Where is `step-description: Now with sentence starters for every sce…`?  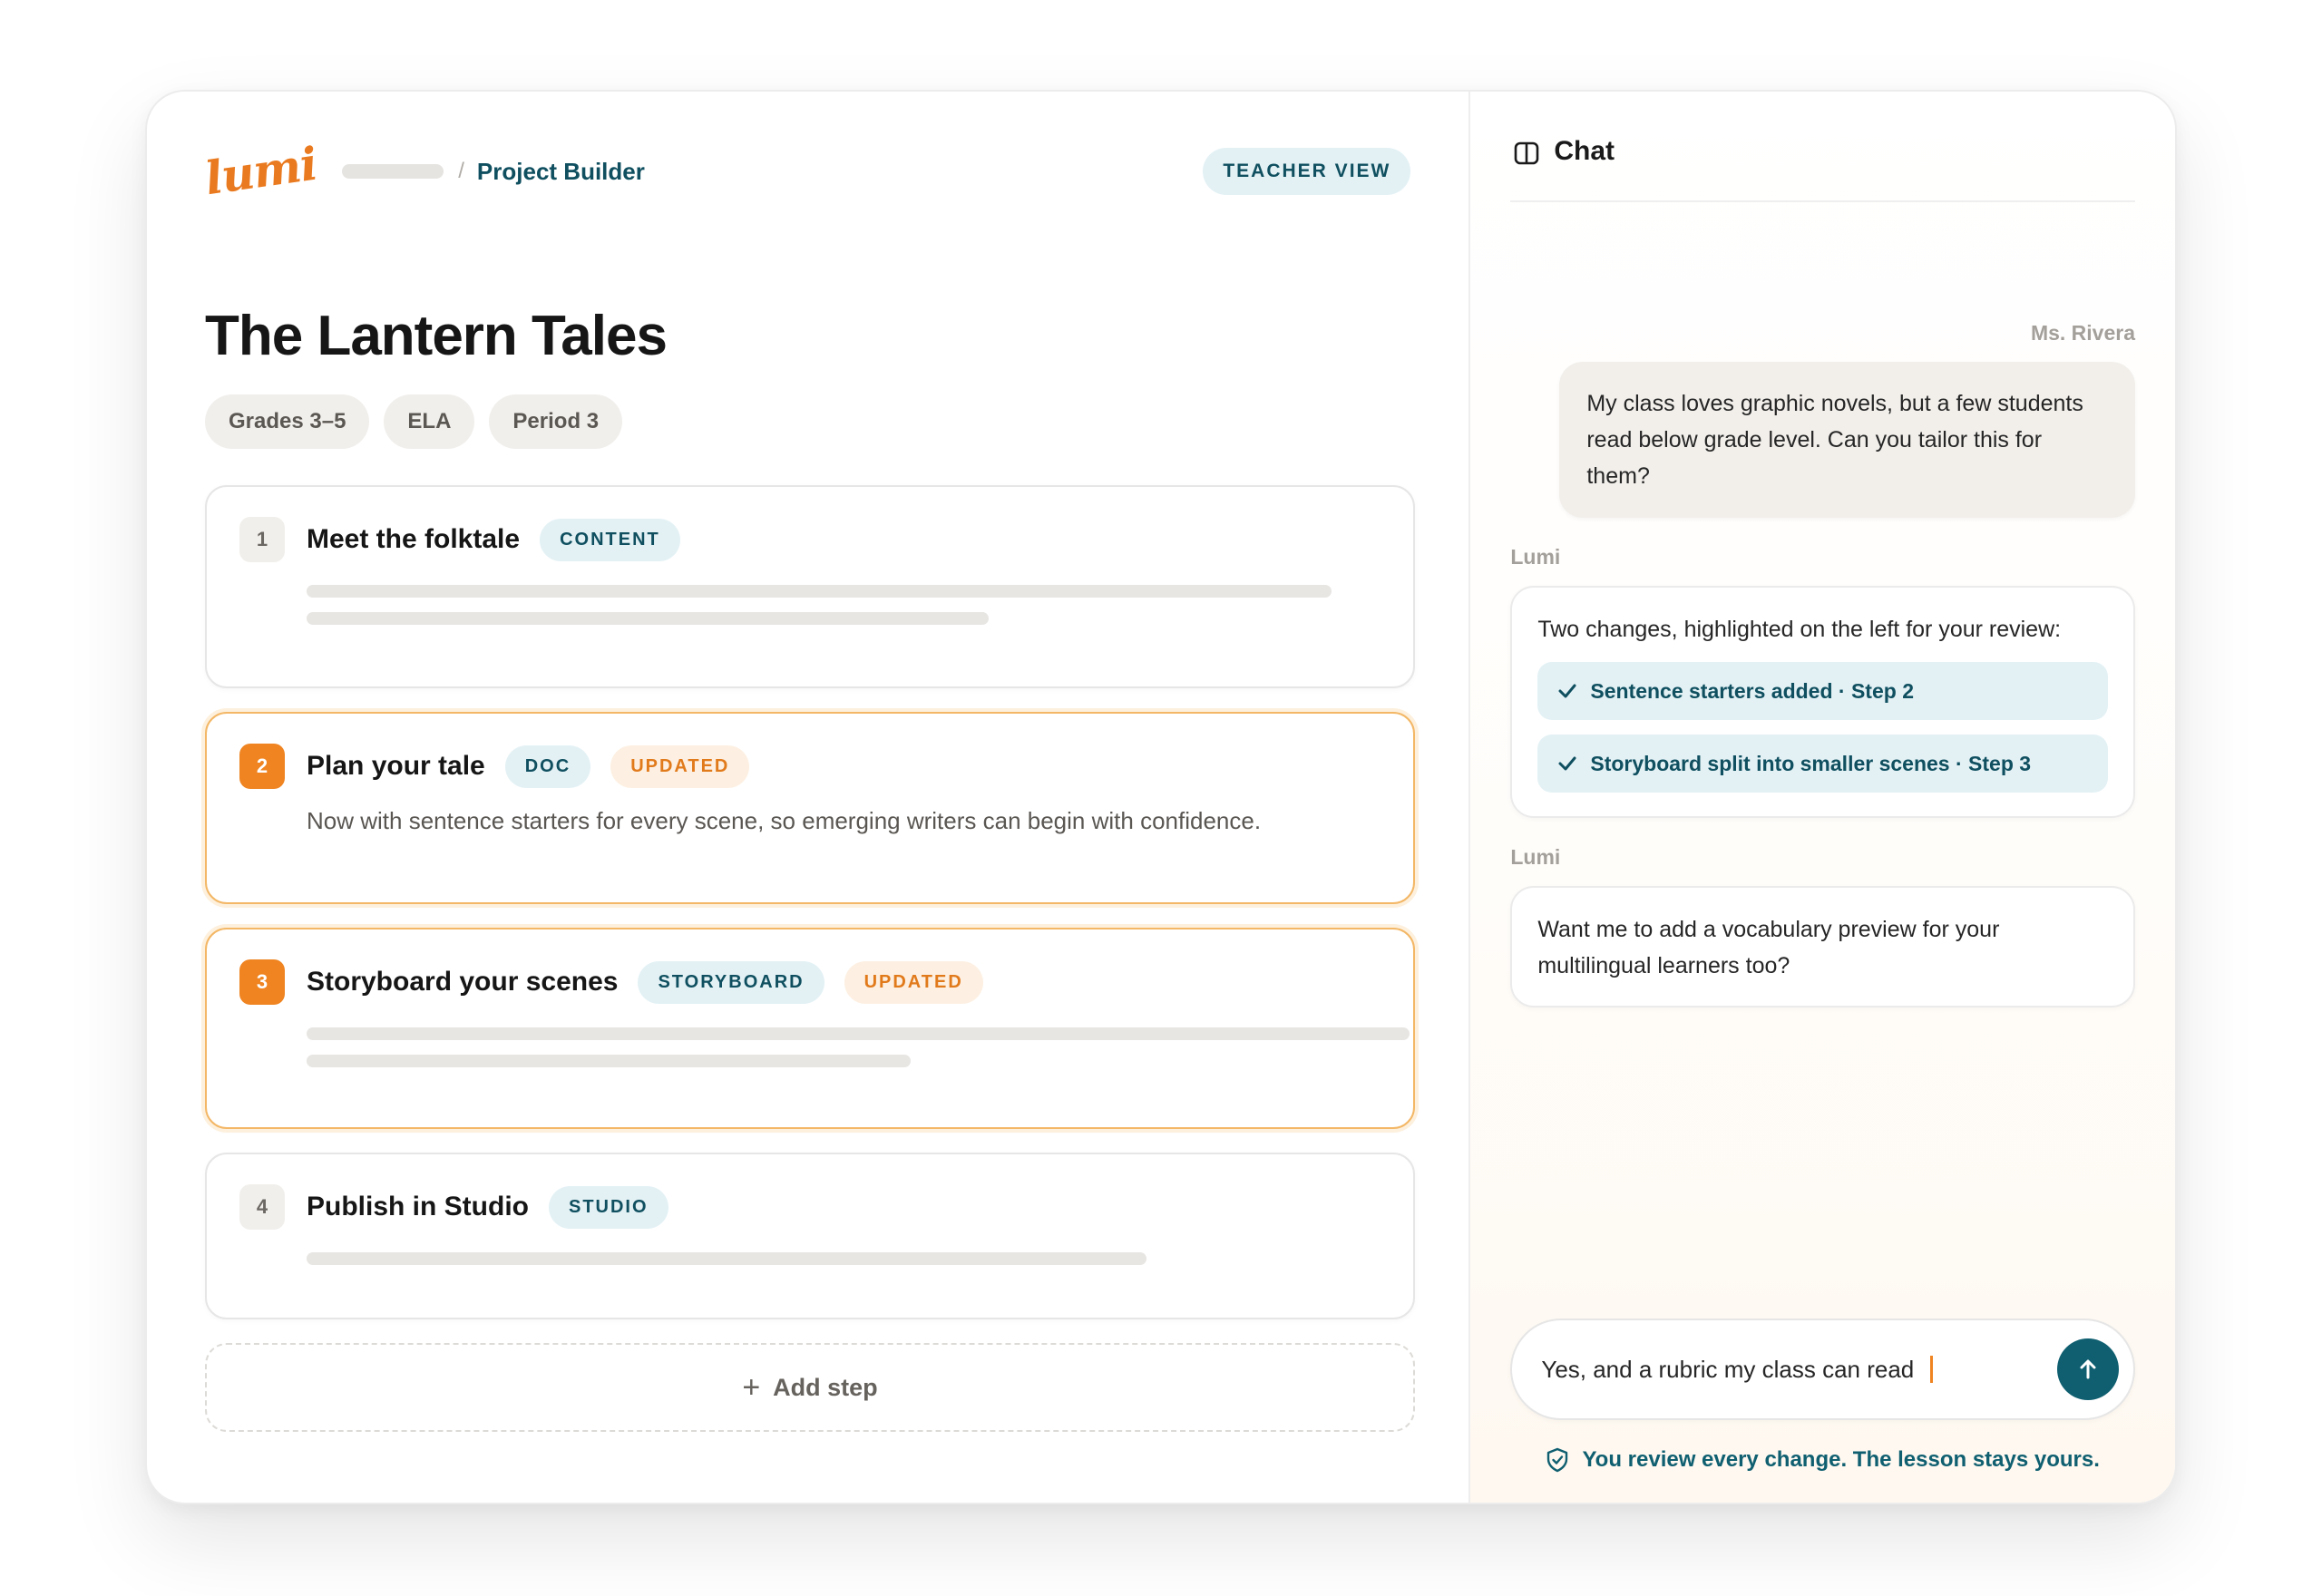
step-description: Now with sentence starters for every sce… is located at coordinates (784, 820).